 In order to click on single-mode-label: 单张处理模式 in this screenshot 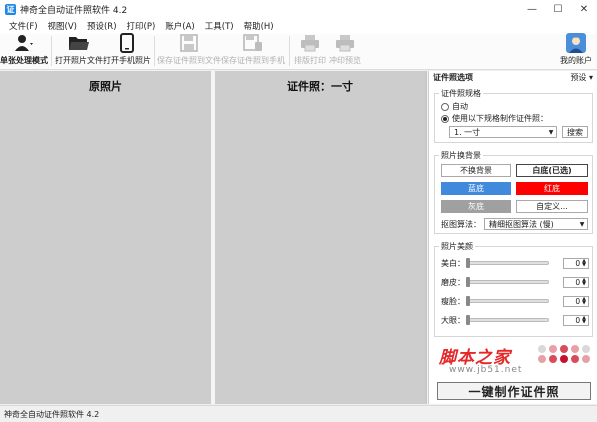, I will do `click(24, 60)`.